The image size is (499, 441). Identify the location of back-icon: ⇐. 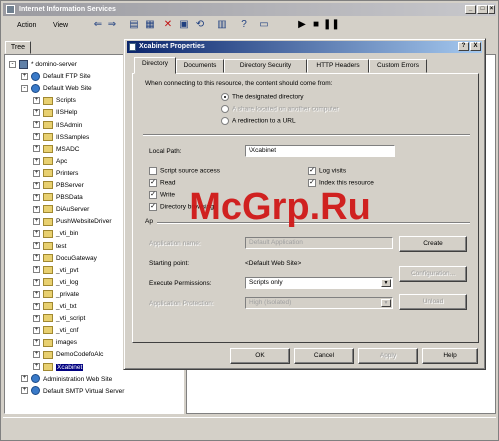
(98, 25).